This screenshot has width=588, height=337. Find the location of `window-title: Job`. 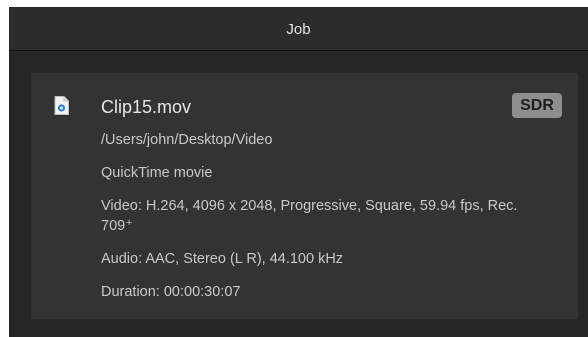

window-title: Job is located at coordinates (298, 29).